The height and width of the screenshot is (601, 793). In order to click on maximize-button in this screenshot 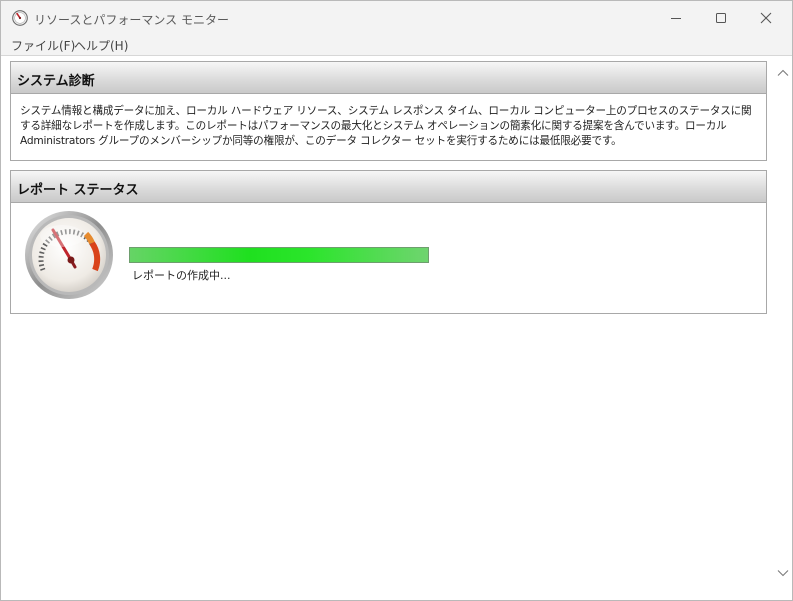, I will do `click(721, 18)`.